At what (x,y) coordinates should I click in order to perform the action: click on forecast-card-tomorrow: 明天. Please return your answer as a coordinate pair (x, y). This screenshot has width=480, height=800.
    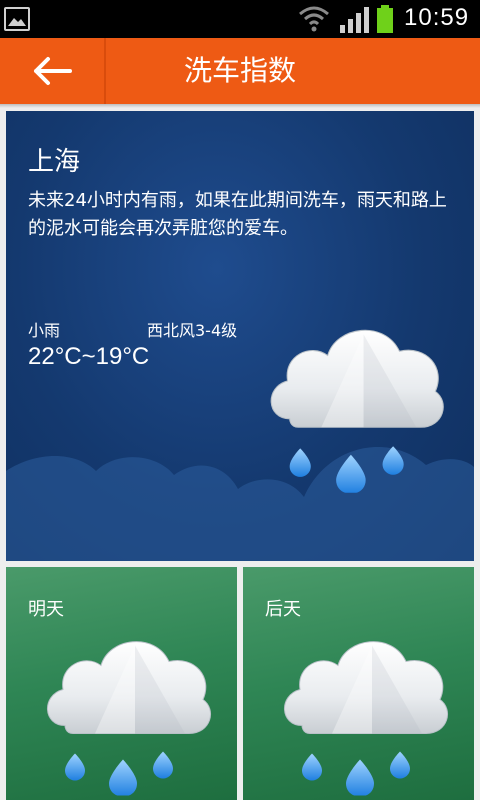
    Looking at the image, I should click on (121, 683).